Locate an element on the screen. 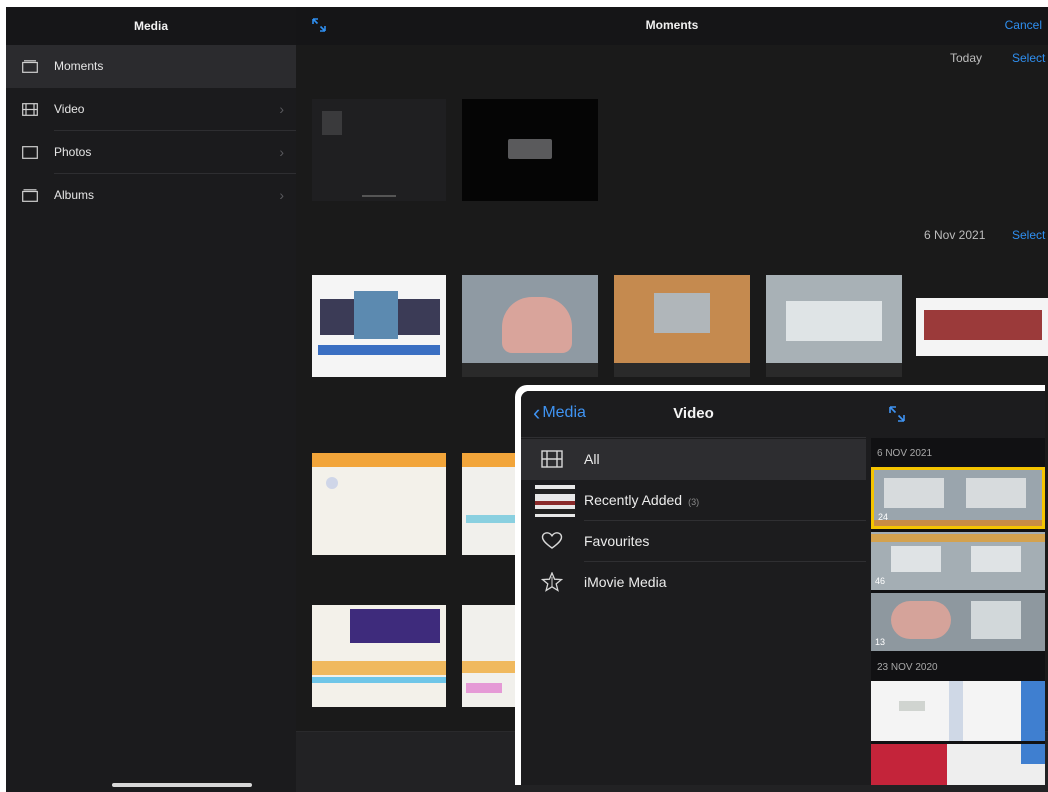 The image size is (1048, 792). video-grid: 6 NOV 2021 24 46 13 23 NOV 2020 is located at coordinates (958, 588).